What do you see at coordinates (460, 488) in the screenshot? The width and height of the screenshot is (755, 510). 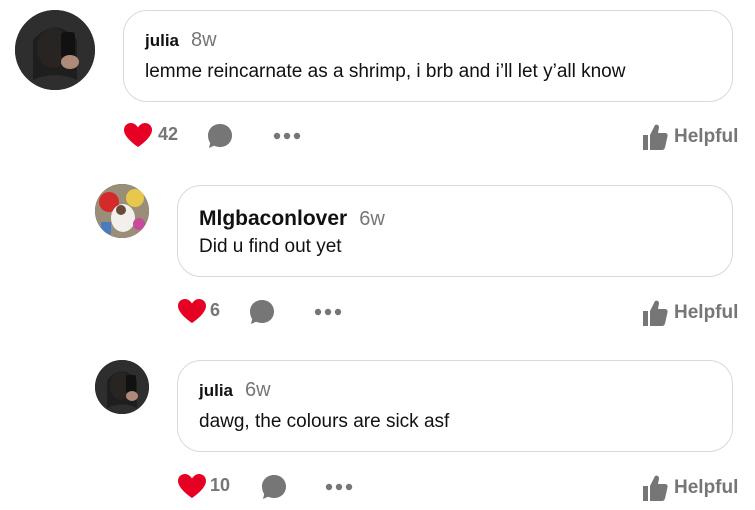 I see `comment-actions: 10 Helpful` at bounding box center [460, 488].